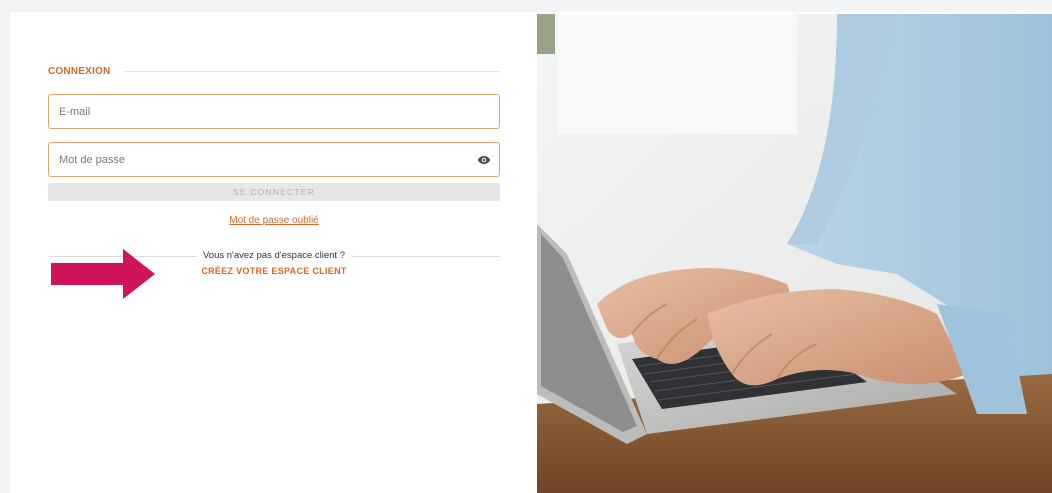 The width and height of the screenshot is (1052, 493). Describe the element at coordinates (312, 71) in the screenshot. I see `section-divider` at that location.